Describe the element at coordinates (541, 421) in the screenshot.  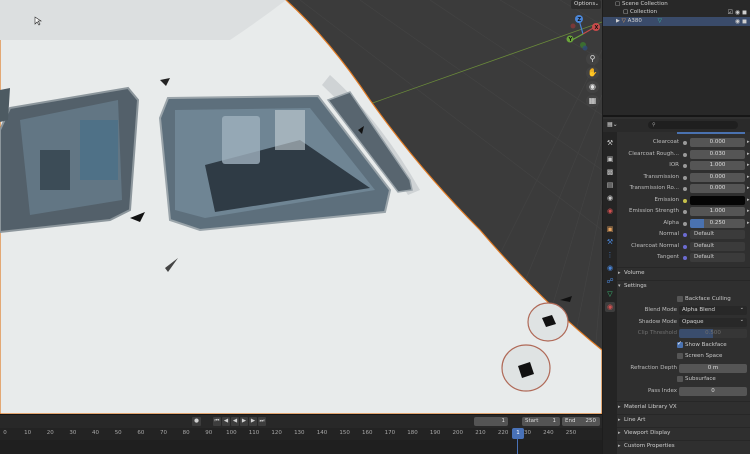
I see `start-frame-field: Start 1` at that location.